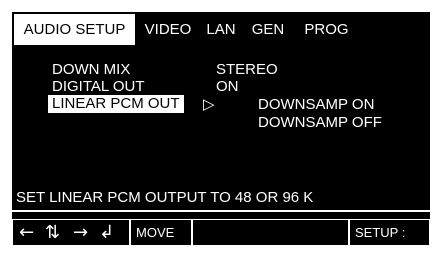  Describe the element at coordinates (98, 87) in the screenshot. I see `menu-item-digital-out: DIGITAL OUT` at that location.